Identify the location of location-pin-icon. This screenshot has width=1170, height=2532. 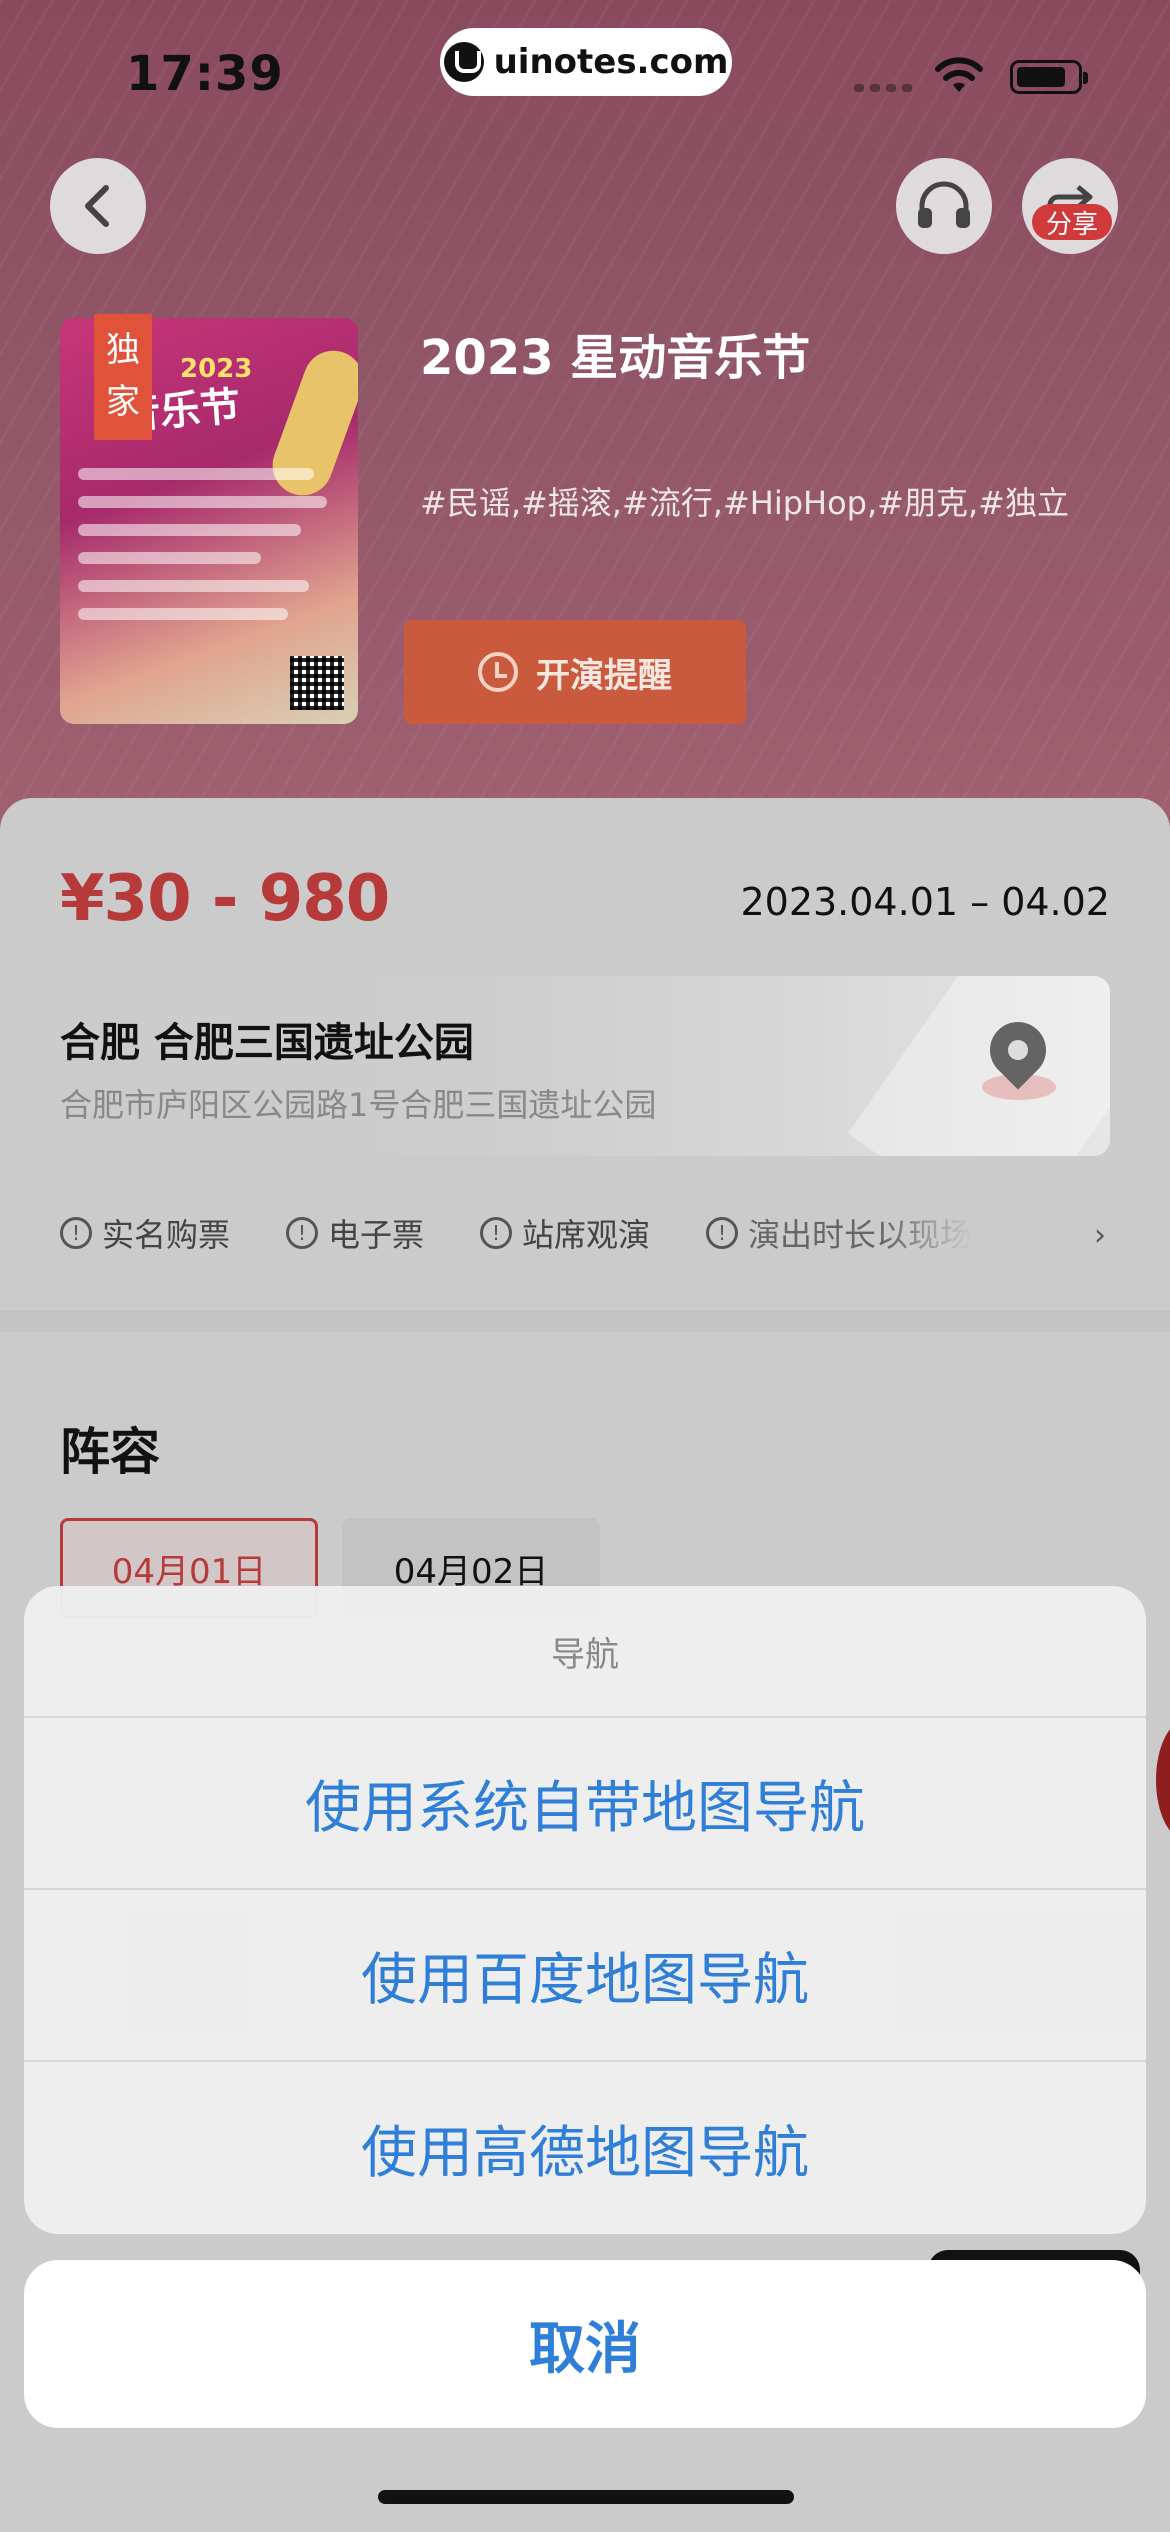
(1018, 1050).